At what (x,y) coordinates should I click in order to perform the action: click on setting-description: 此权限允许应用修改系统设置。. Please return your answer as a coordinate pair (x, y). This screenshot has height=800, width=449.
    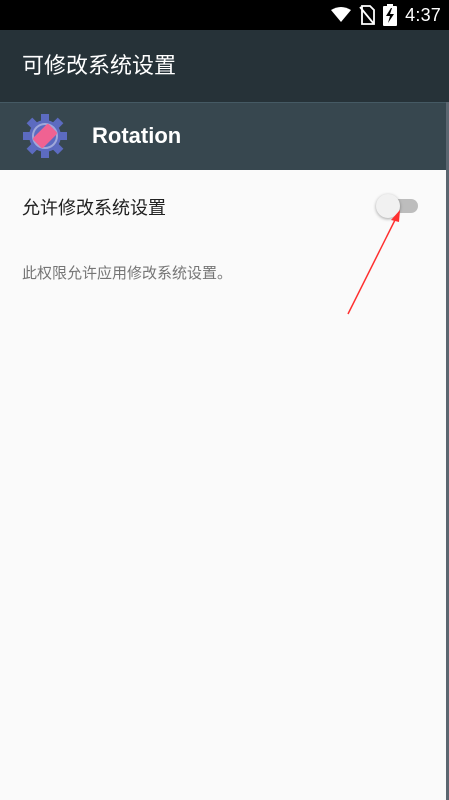
    Looking at the image, I should click on (127, 273).